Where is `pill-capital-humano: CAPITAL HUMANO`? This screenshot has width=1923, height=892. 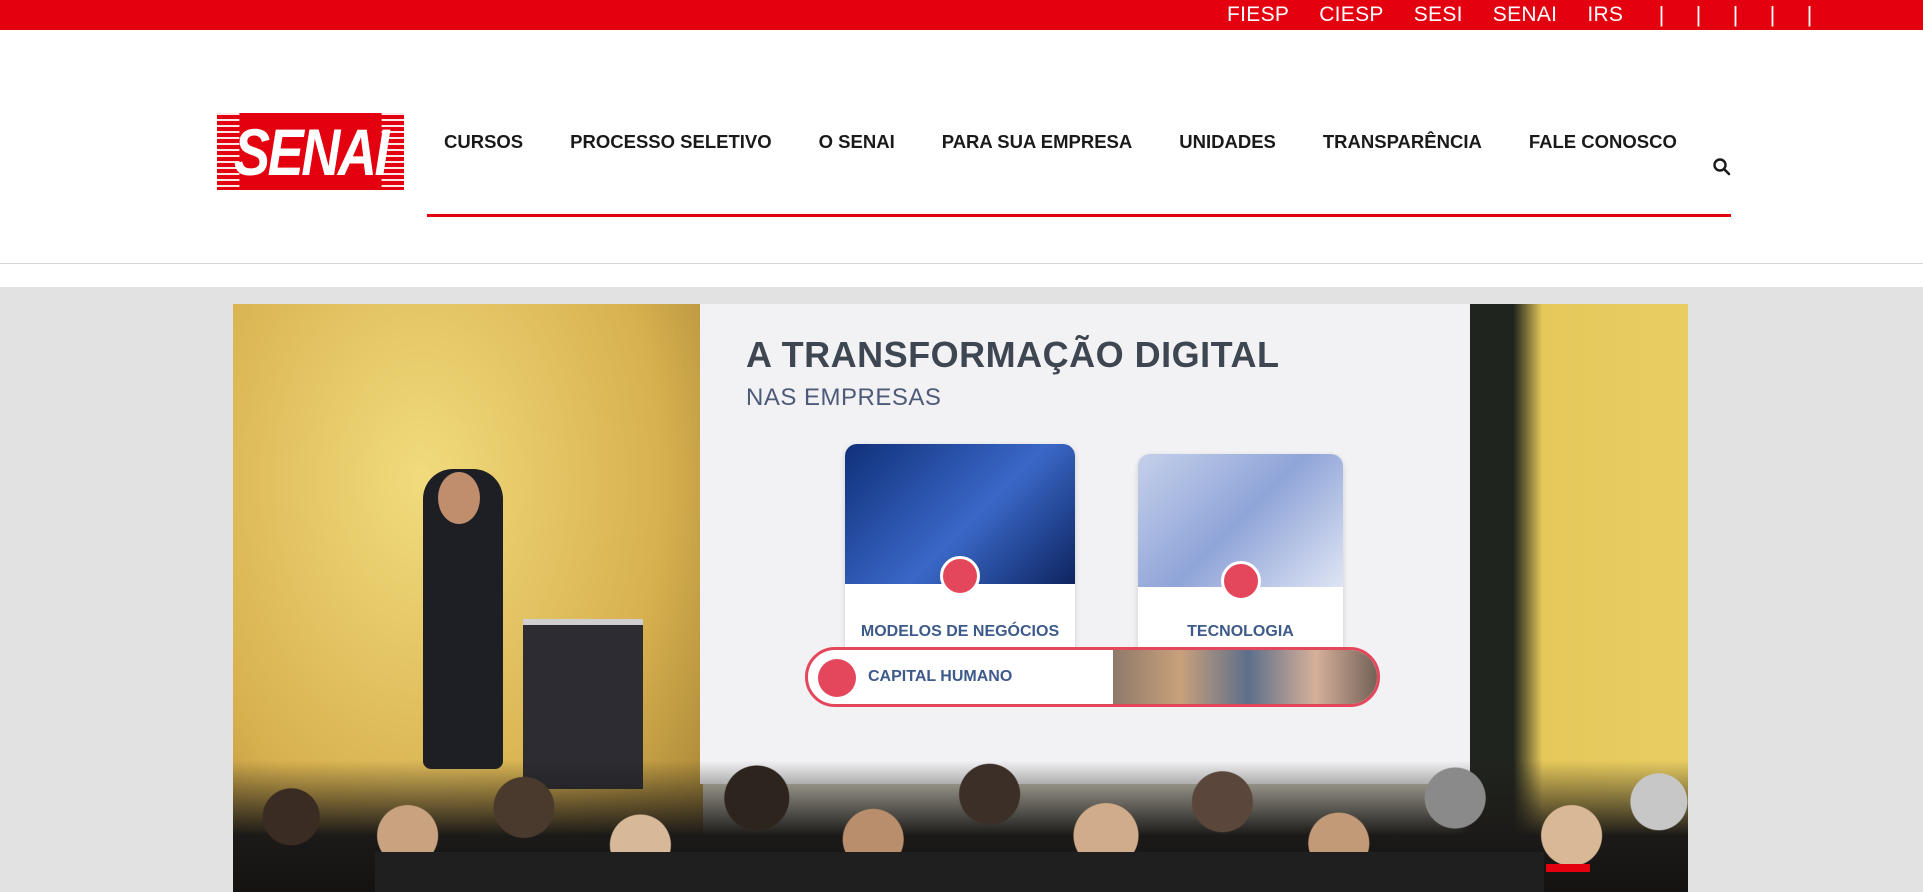
pill-capital-humano: CAPITAL HUMANO is located at coordinates (1092, 677).